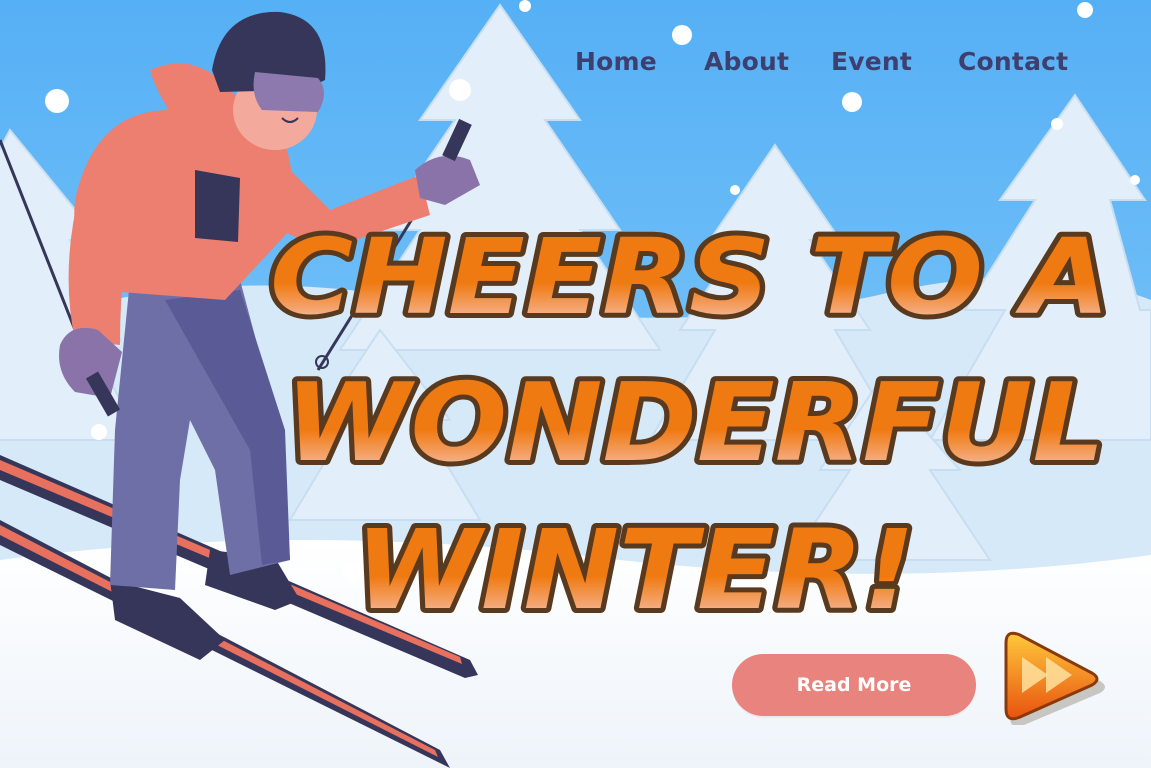  What do you see at coordinates (871, 61) in the screenshot?
I see `nav-event-link: Event` at bounding box center [871, 61].